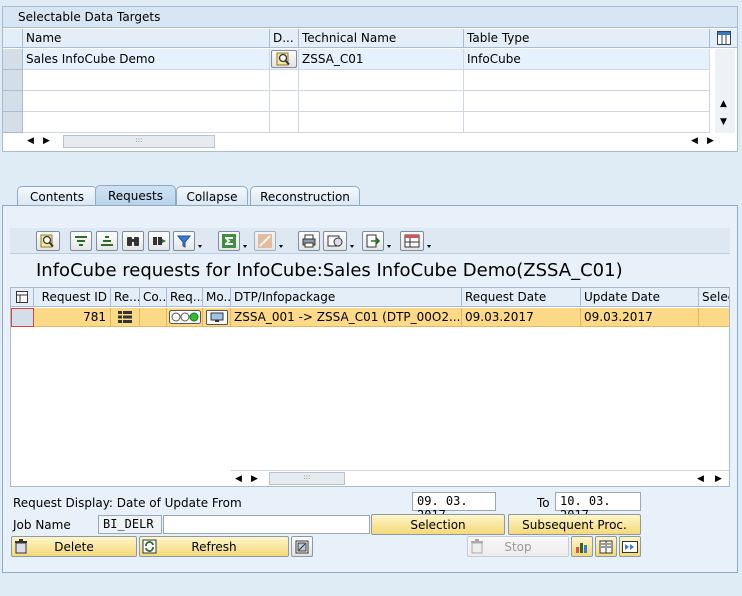 This screenshot has width=742, height=596. Describe the element at coordinates (370, 17) in the screenshot. I see `panel-title: Selectable Data Targets` at that location.